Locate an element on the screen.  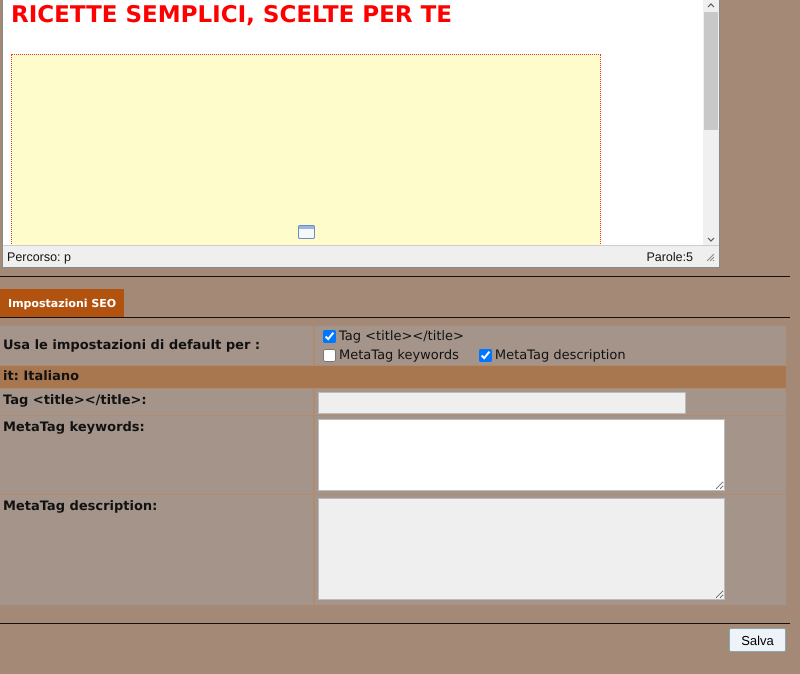
word-count: Parole:5 is located at coordinates (669, 257).